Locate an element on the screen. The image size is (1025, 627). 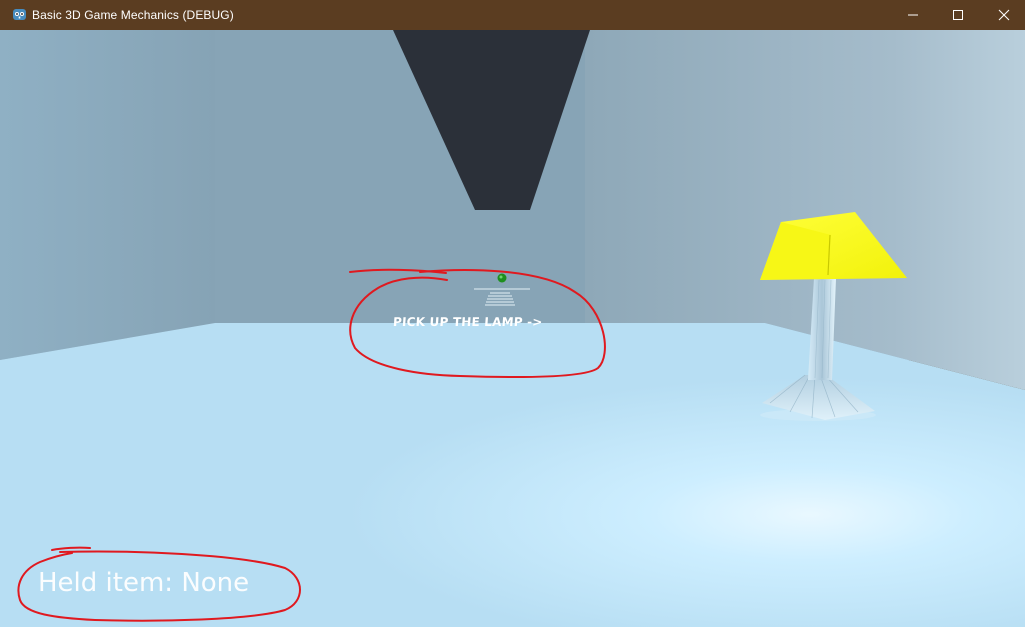
close-button is located at coordinates (1003, 15).